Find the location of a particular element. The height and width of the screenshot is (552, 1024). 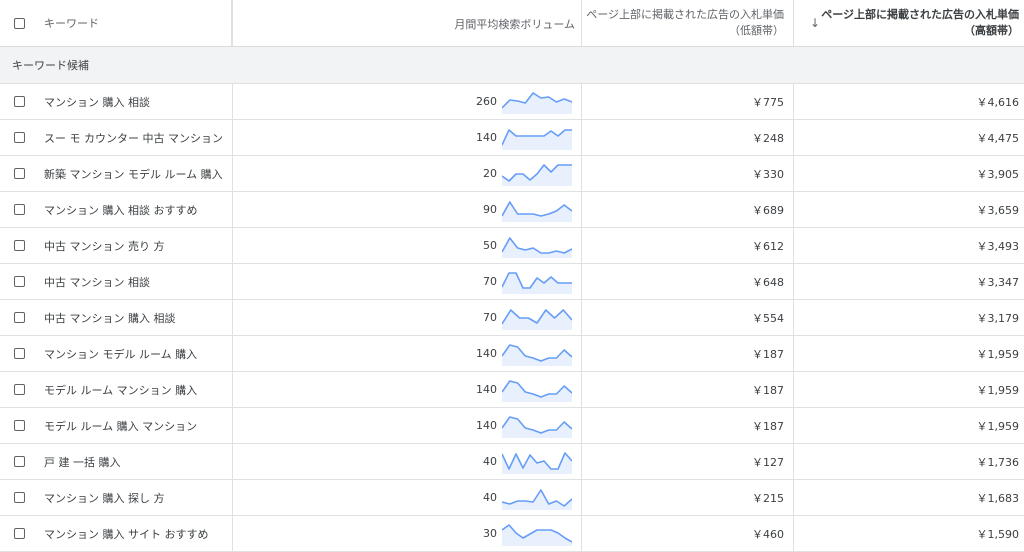

table-row: 中古 マンション 購入 相談 70 ￥554 ￥3,179 is located at coordinates (512, 318).